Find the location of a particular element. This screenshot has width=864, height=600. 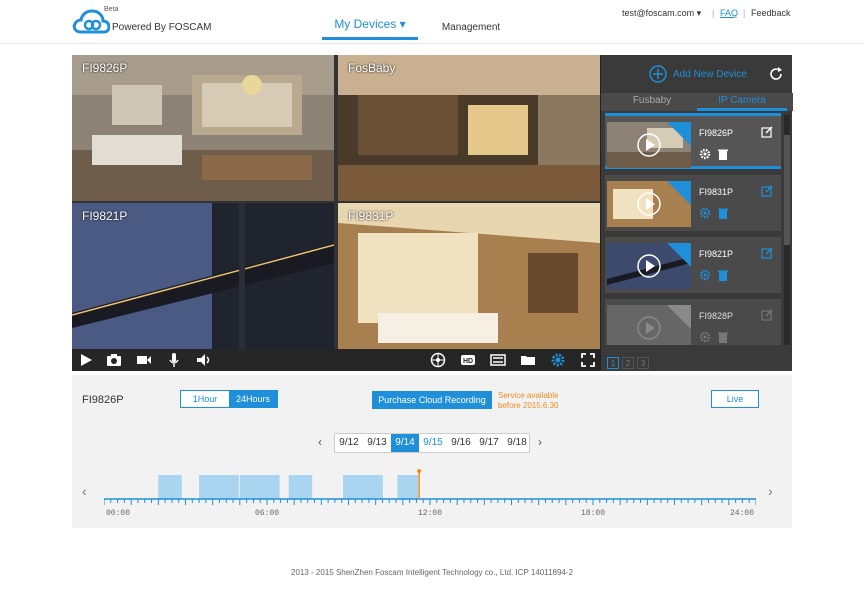

date-selector: 9/12 9/13 9/14 9/15 9/16 9/17 9/18 is located at coordinates (432, 443).